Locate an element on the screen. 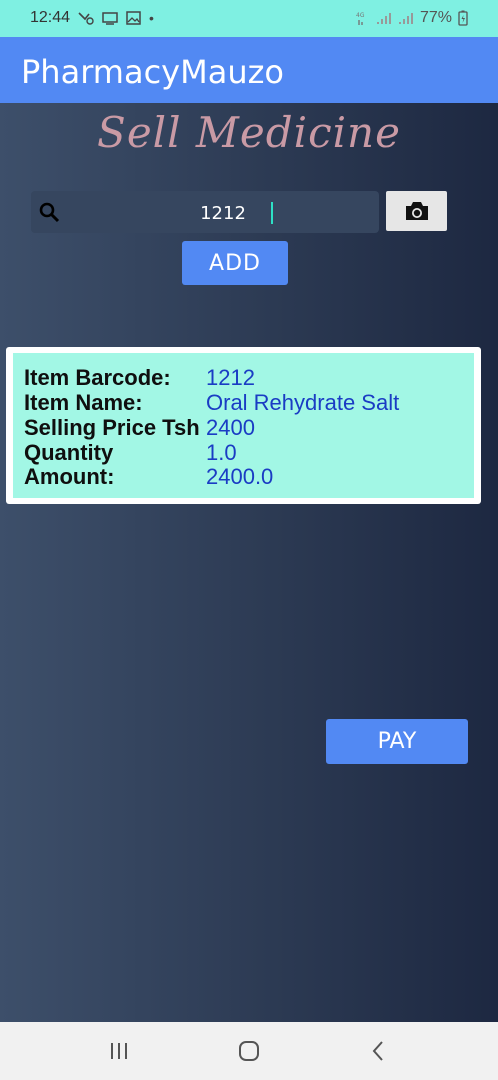  screen-heading: Sell Medicine is located at coordinates (249, 132).